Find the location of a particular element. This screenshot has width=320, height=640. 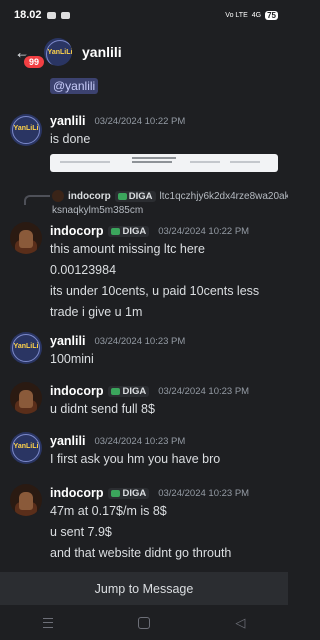

status-bar: 18.02 Vo LTE 4G 75 is located at coordinates (144, 15).